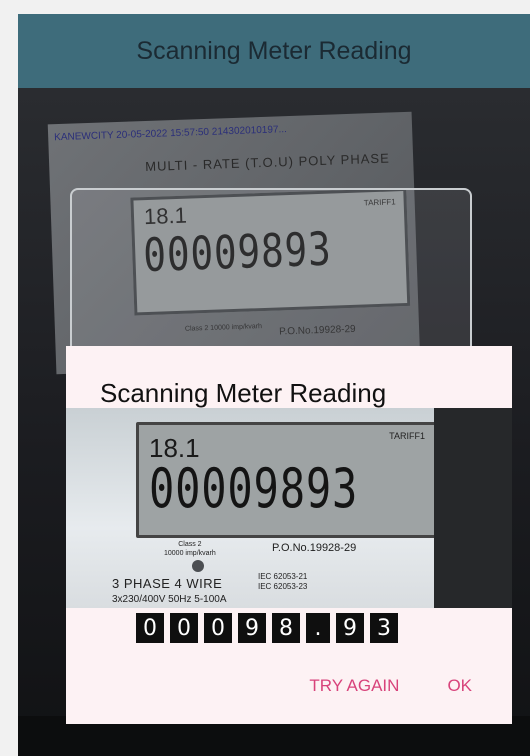 Image resolution: width=530 pixels, height=756 pixels. Describe the element at coordinates (407, 436) in the screenshot. I see `captured-lcd-tariff: TARIFF1` at that location.